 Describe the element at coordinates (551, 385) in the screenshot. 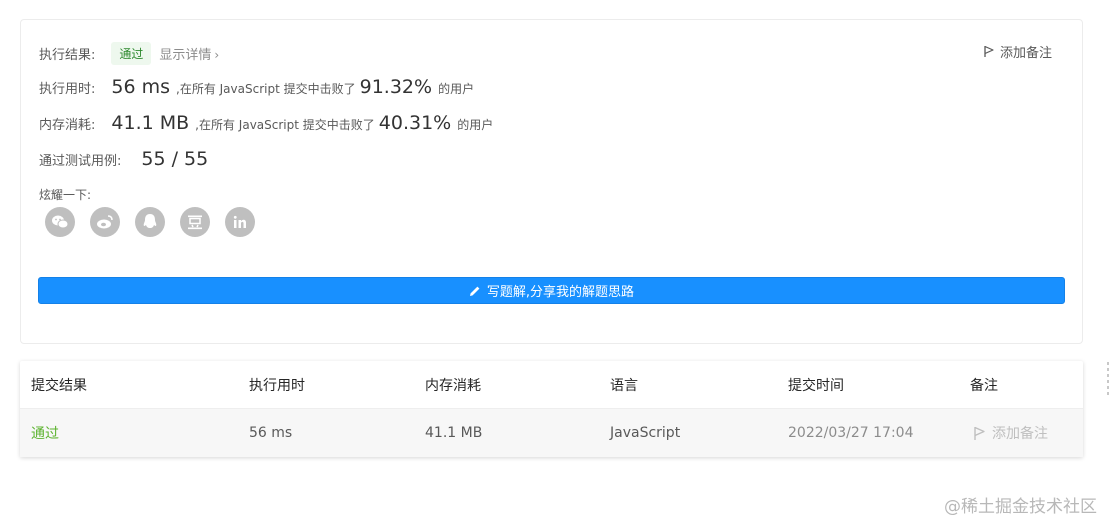

I see `table-header: 提交结果 执行用时 内存消耗 语言 提交时间 备注` at that location.